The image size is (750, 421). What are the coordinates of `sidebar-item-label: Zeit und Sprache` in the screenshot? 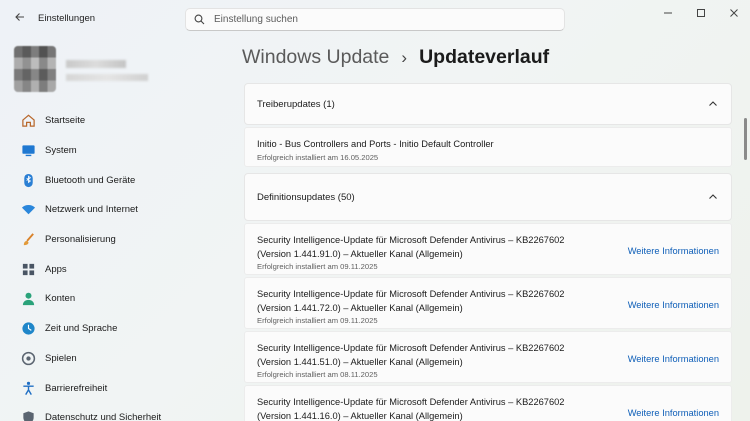 It's located at (81, 329).